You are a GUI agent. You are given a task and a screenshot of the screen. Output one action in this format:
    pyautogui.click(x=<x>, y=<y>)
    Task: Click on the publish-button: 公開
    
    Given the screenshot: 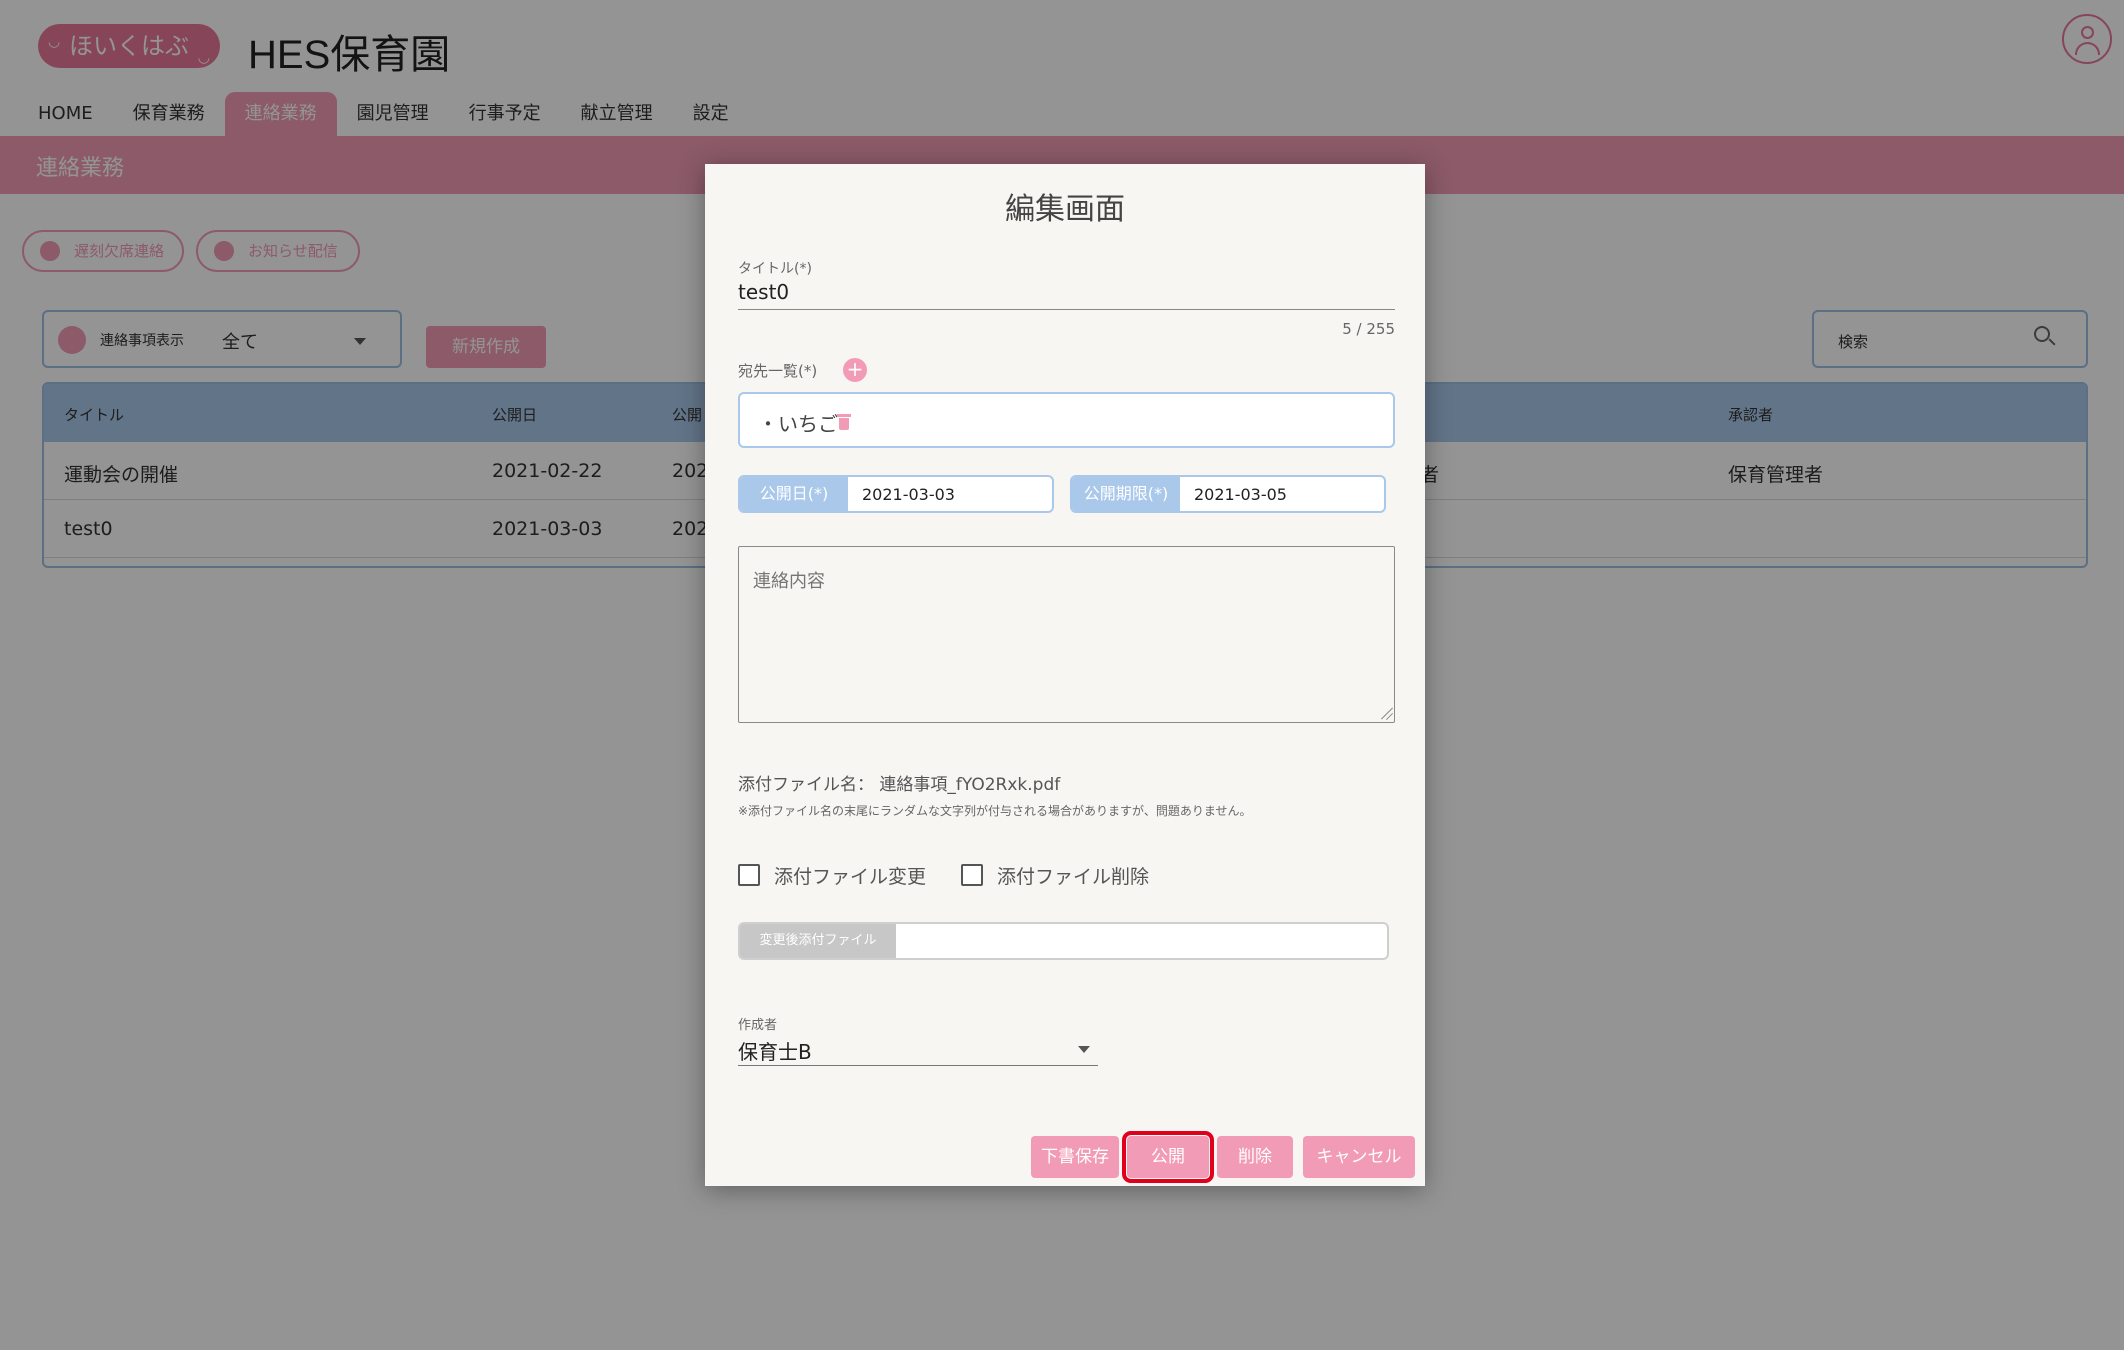 What is the action you would take?
    pyautogui.click(x=1168, y=1157)
    